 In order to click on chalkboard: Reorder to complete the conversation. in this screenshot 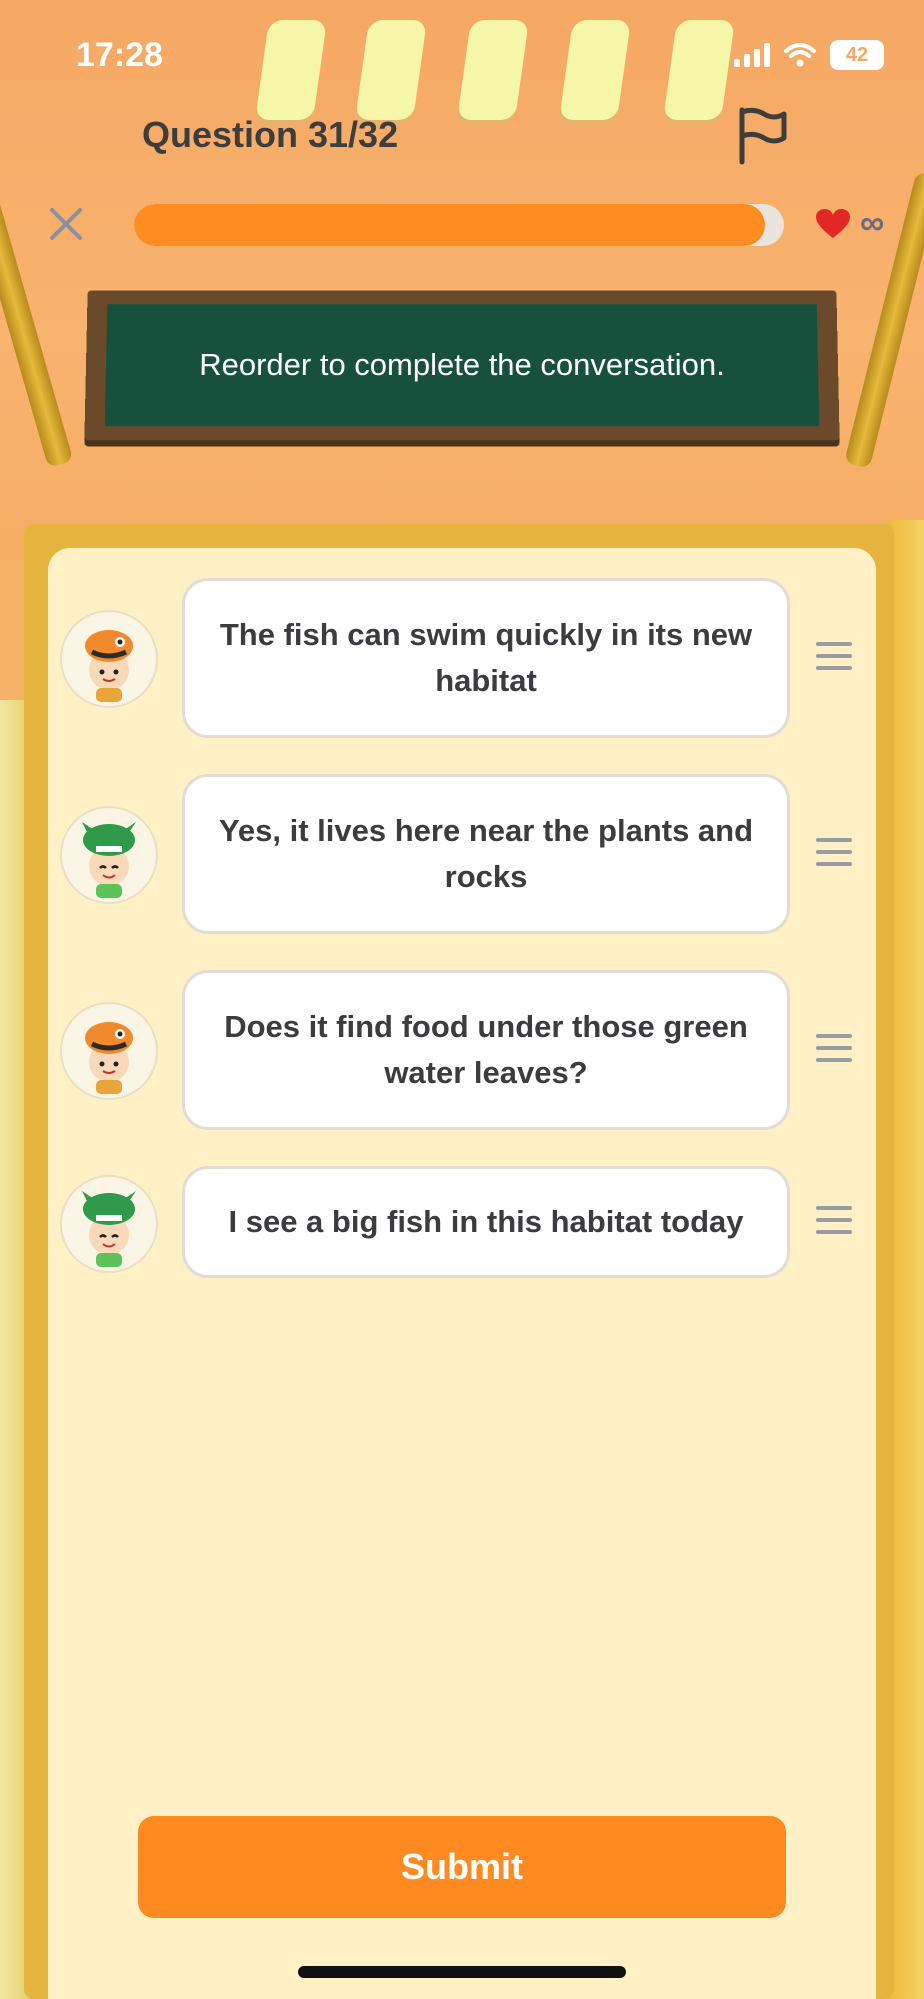, I will do `click(462, 365)`.